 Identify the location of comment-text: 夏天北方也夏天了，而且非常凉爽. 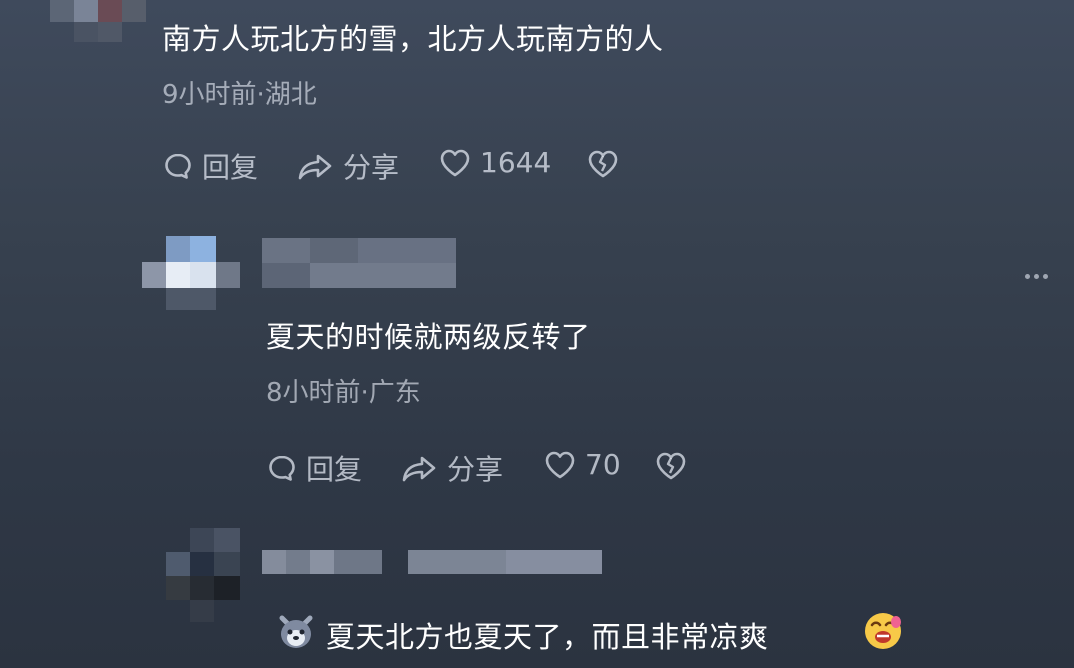
(547, 637).